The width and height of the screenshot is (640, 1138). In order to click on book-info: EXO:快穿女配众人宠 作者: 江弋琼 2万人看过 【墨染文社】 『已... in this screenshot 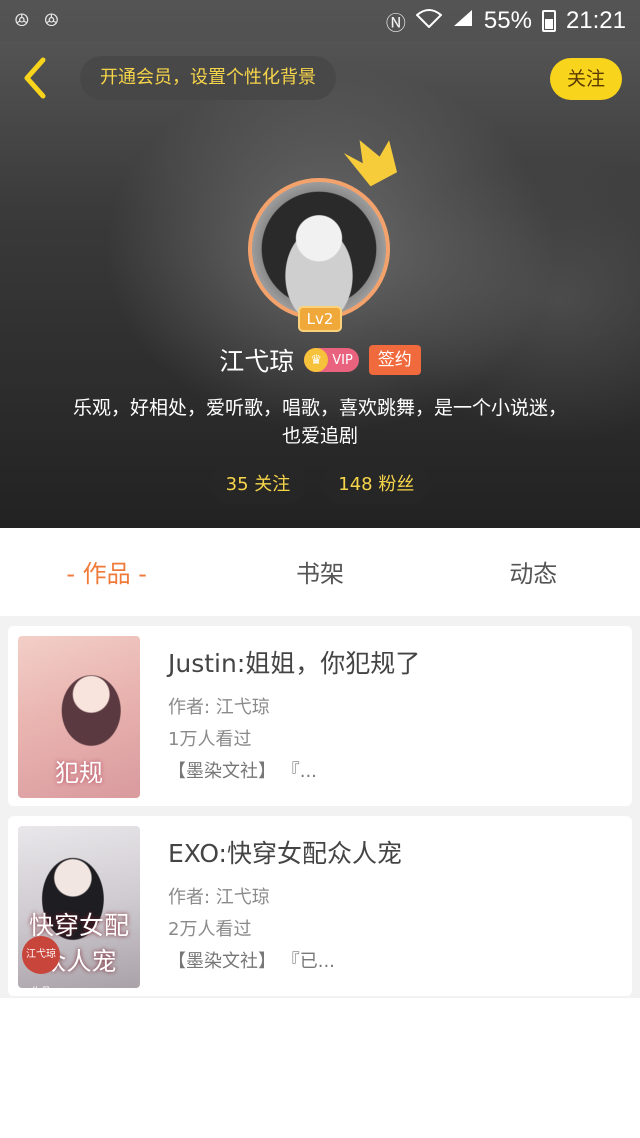, I will do `click(271, 906)`.